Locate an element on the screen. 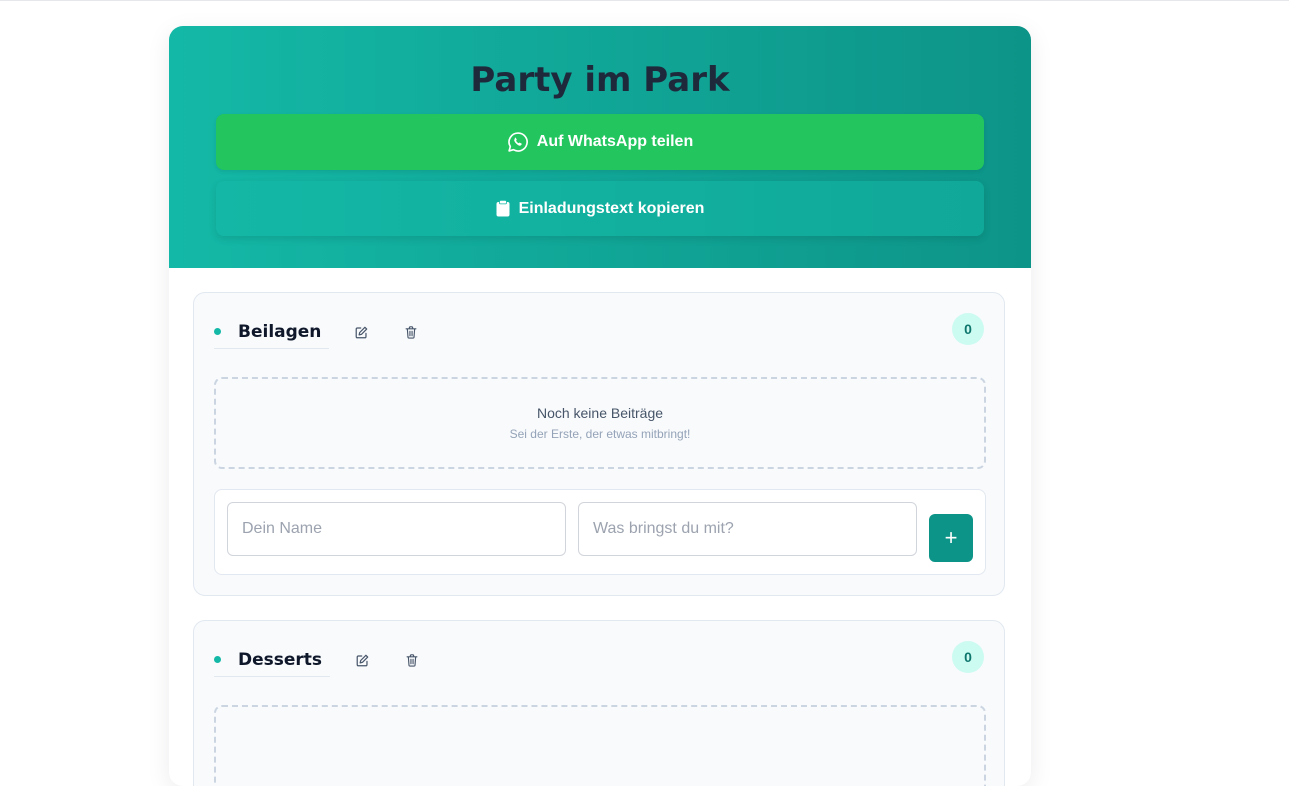 The height and width of the screenshot is (786, 1289). clipboard-icon is located at coordinates (503, 208).